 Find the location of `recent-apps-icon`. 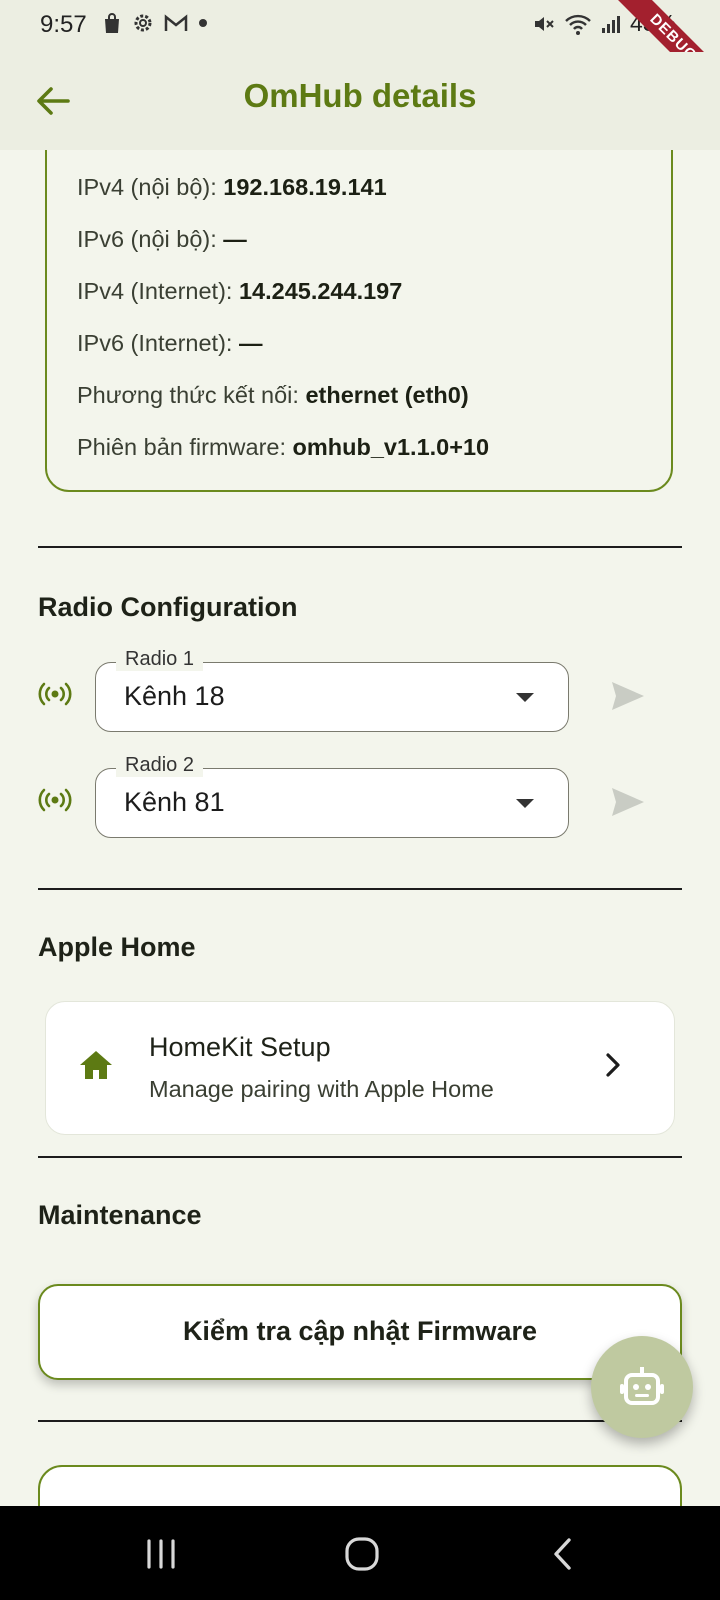

recent-apps-icon is located at coordinates (161, 1554).